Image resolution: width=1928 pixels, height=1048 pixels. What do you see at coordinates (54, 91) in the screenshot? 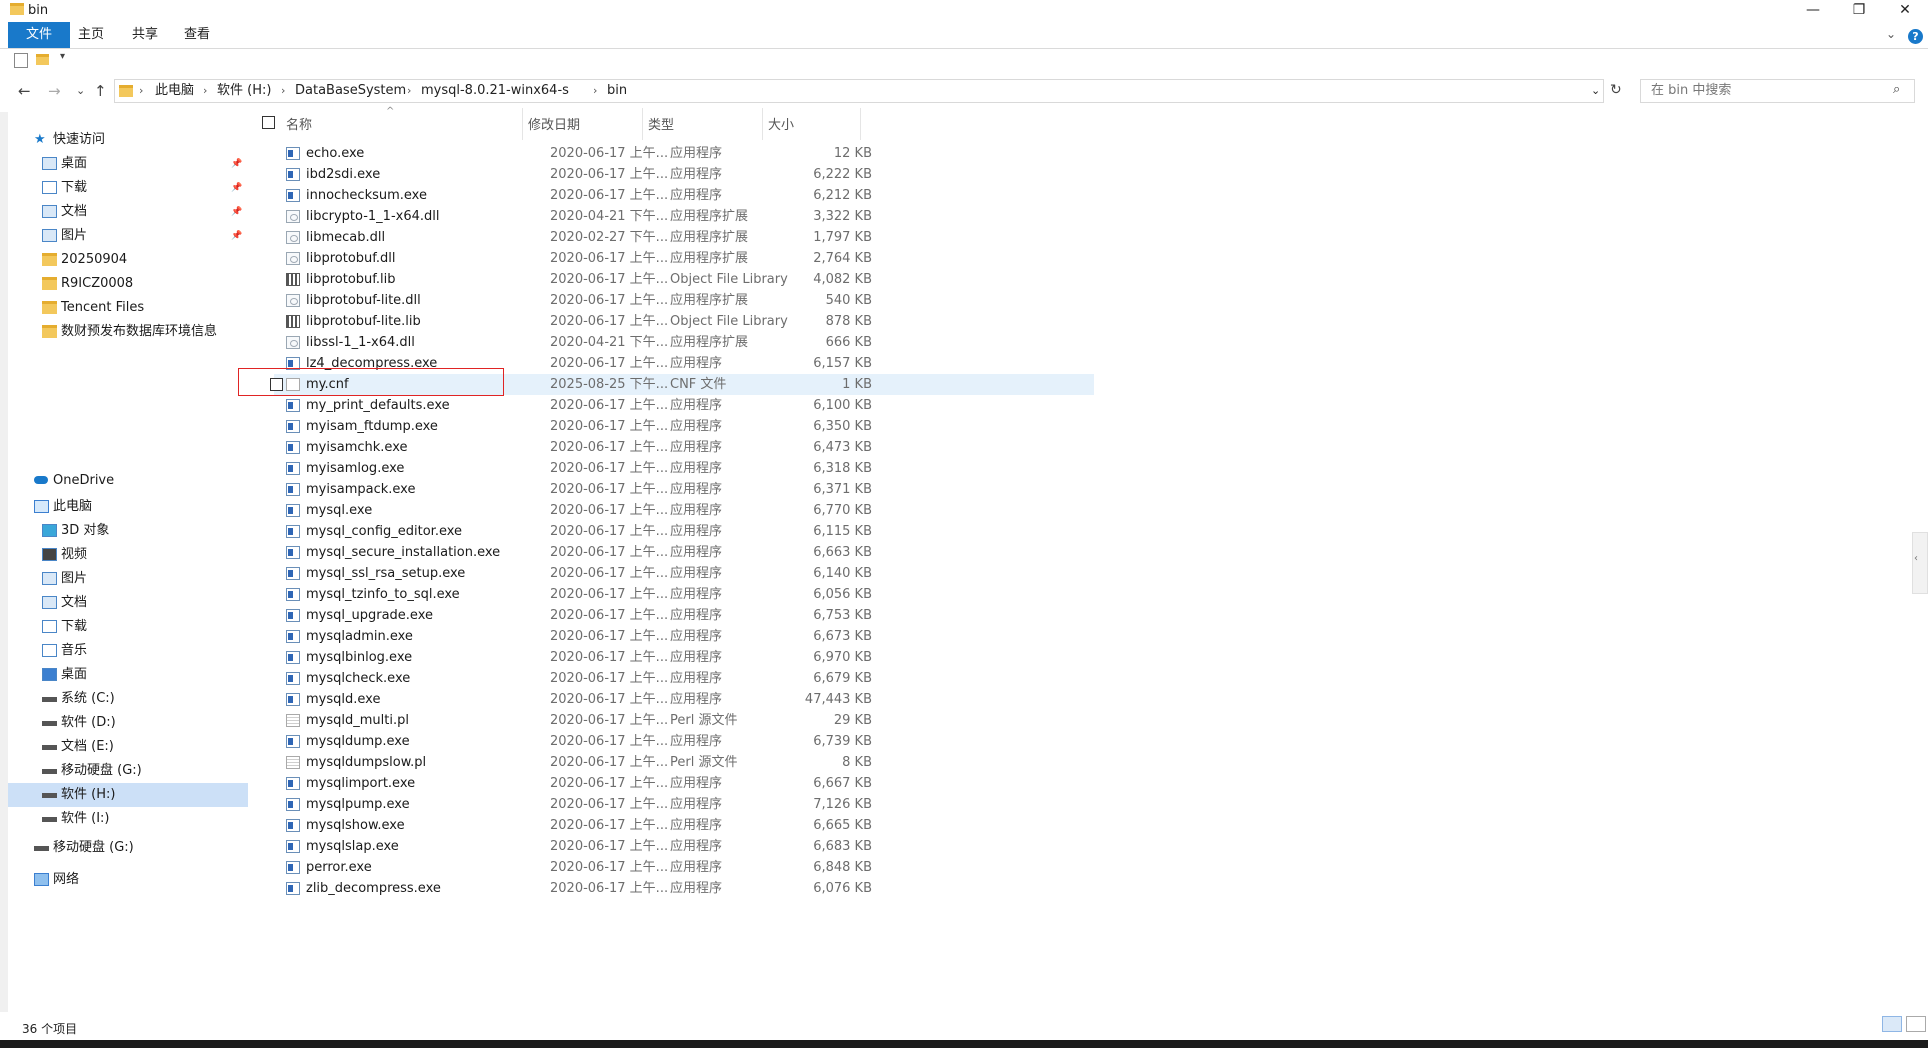
I see `forward-button: →` at bounding box center [54, 91].